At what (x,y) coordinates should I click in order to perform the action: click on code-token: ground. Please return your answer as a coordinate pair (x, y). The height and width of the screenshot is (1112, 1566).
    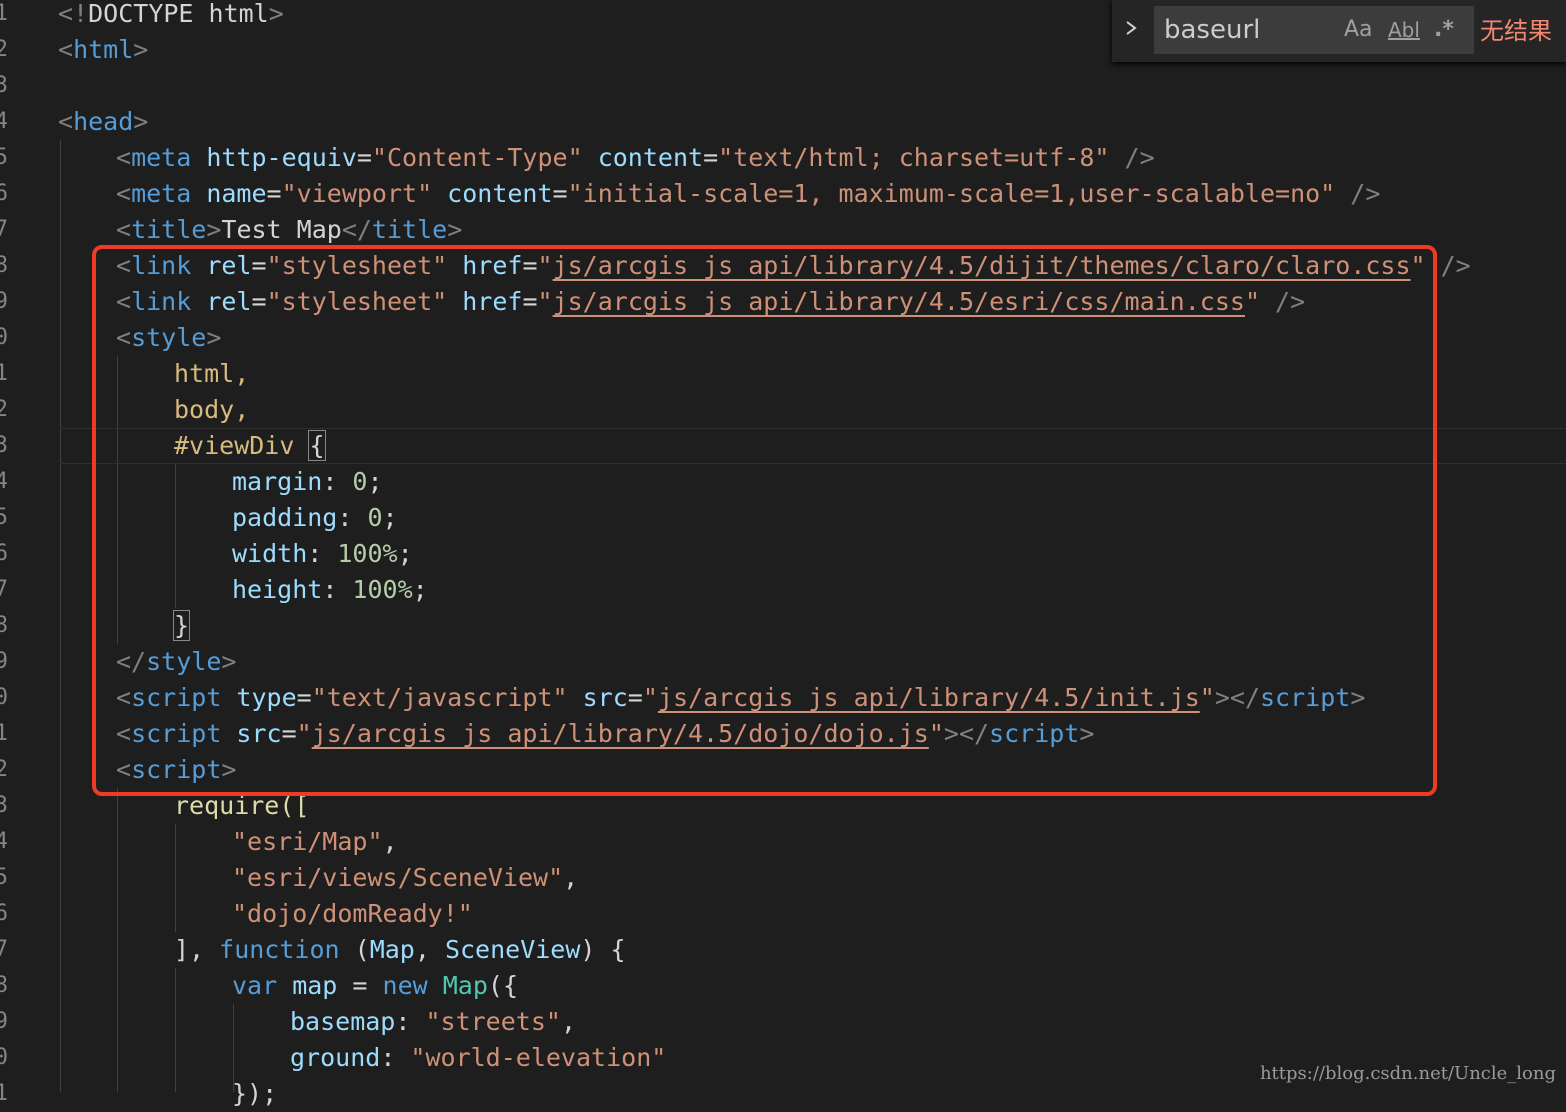
    Looking at the image, I should click on (335, 1057).